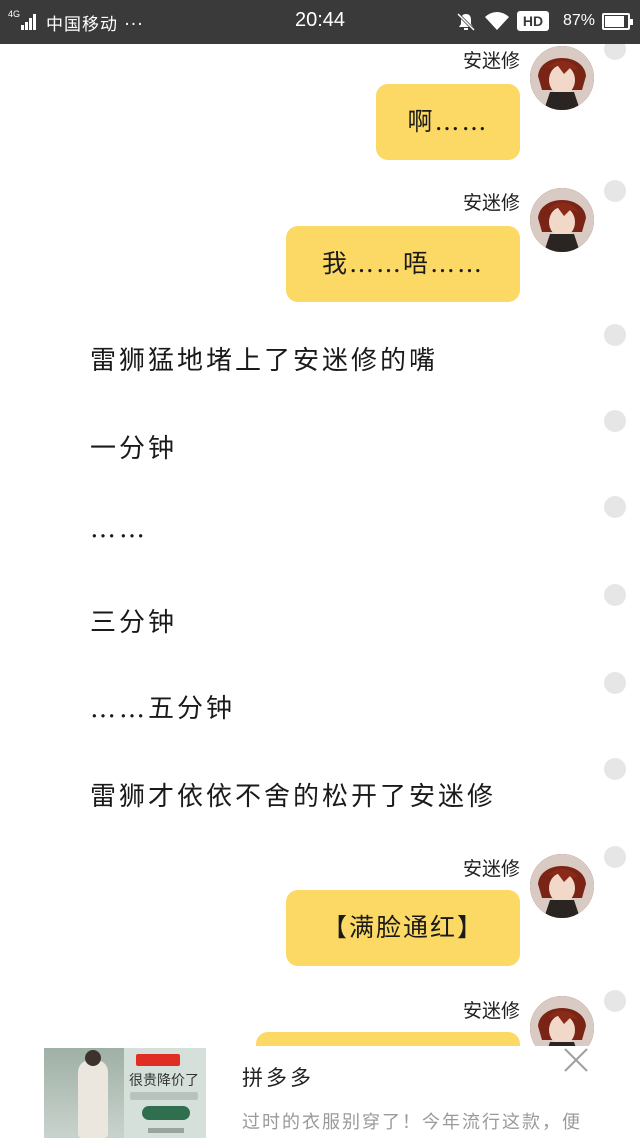  I want to click on ad-brand: 拼多多, so click(278, 1078).